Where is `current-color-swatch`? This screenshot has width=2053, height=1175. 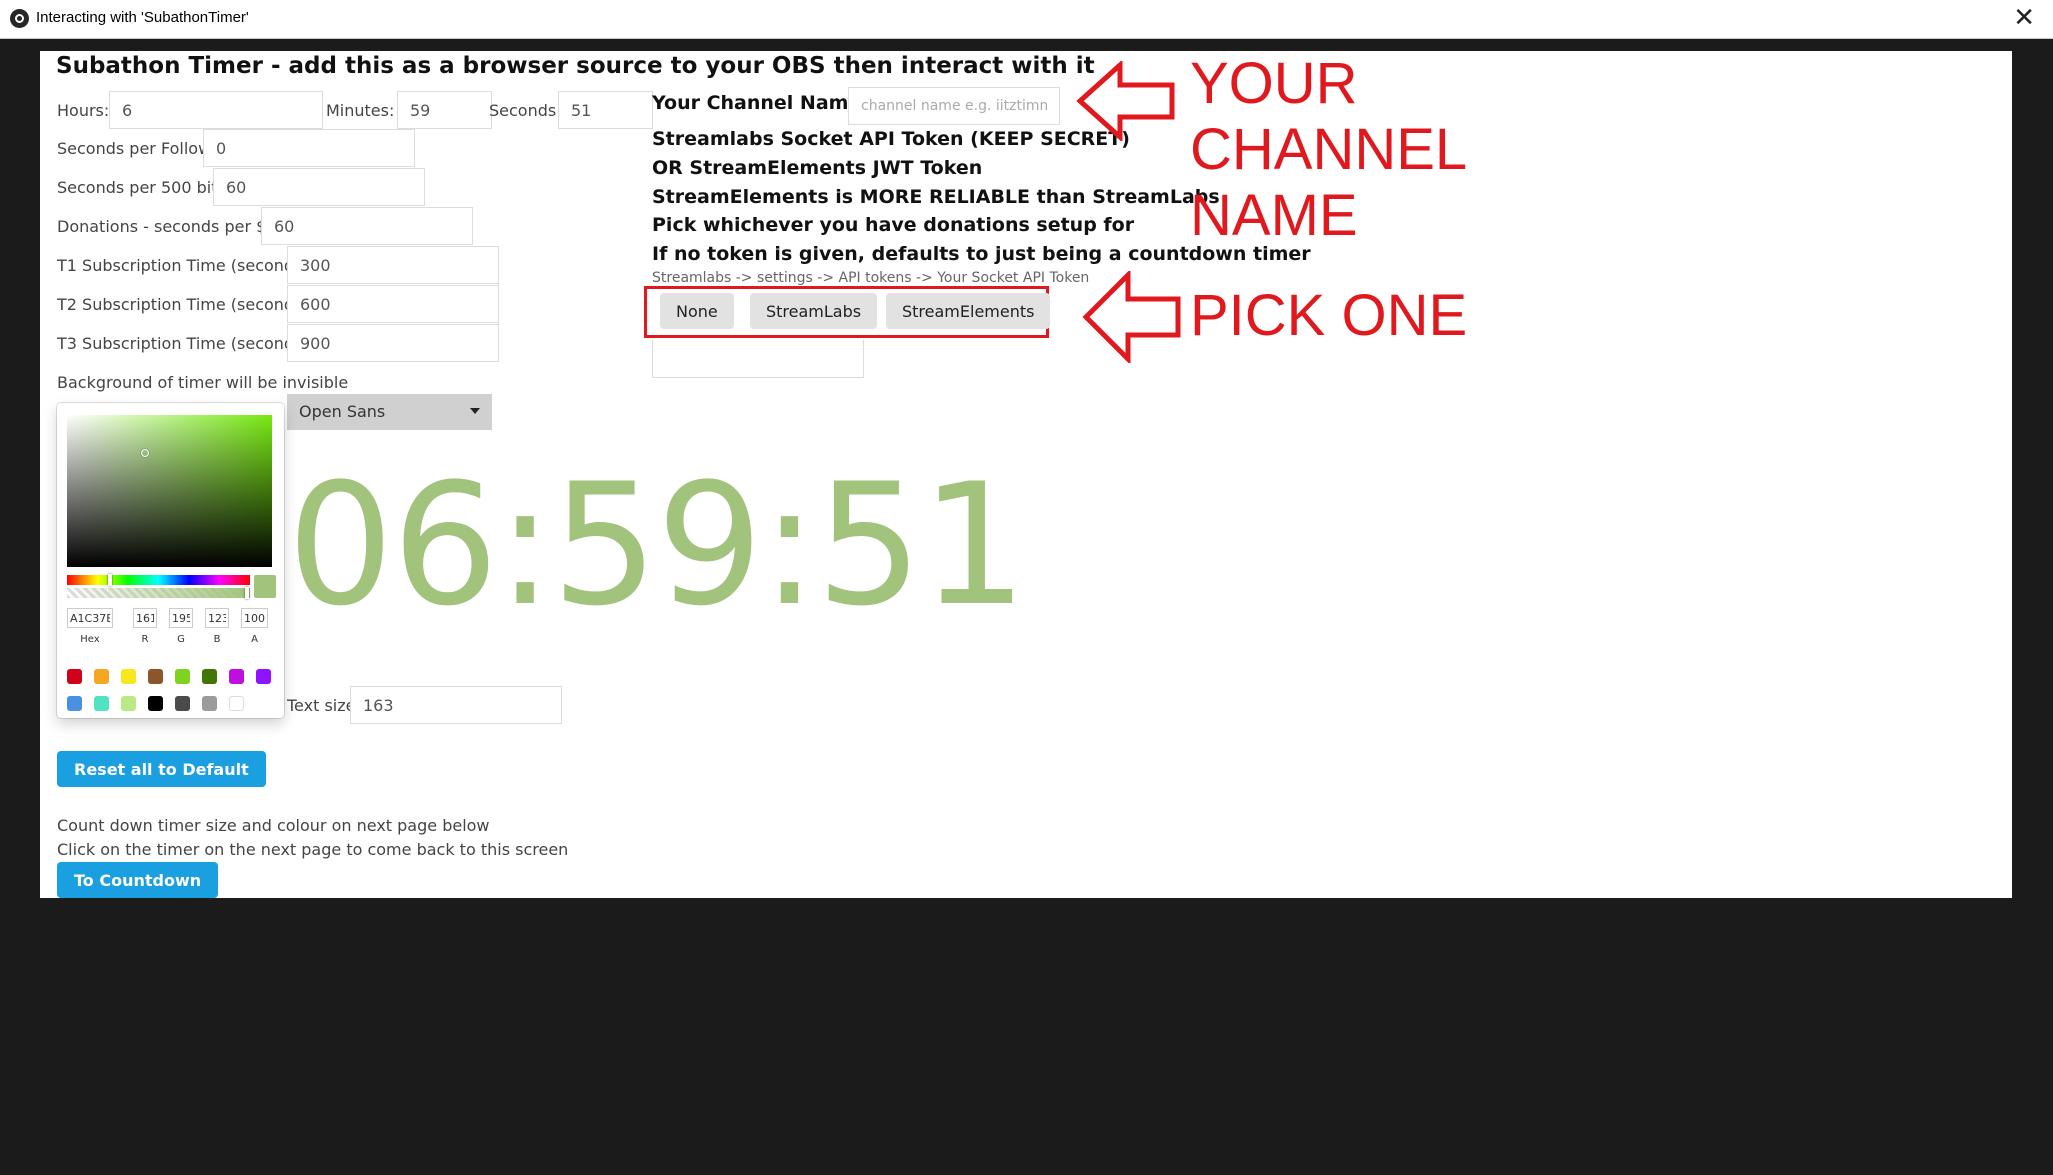 current-color-swatch is located at coordinates (265, 586).